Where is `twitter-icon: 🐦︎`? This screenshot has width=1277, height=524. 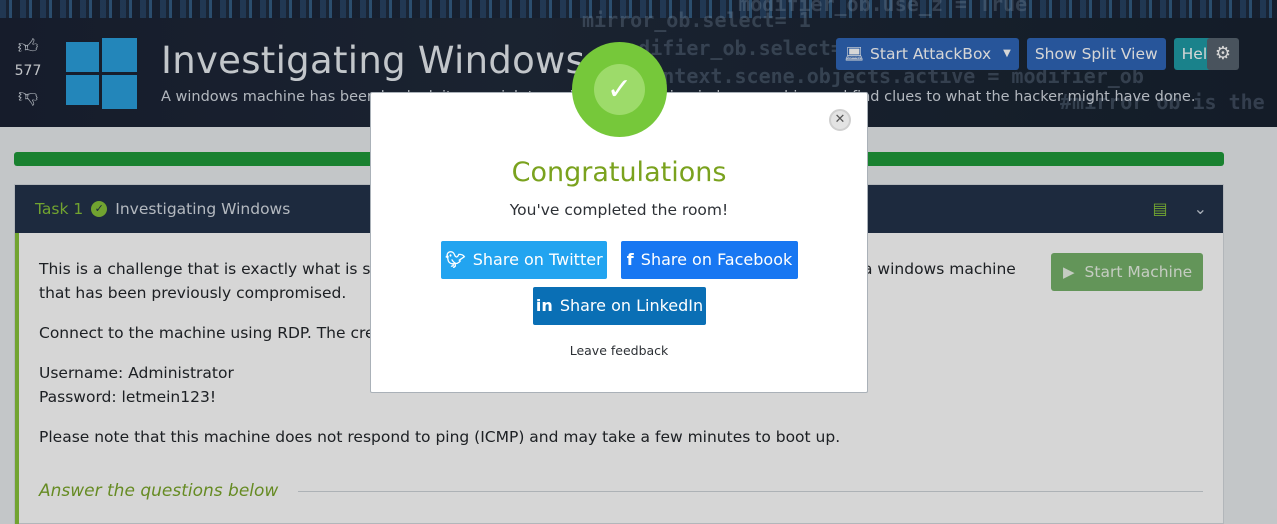
twitter-icon: 🐦︎ is located at coordinates (455, 259).